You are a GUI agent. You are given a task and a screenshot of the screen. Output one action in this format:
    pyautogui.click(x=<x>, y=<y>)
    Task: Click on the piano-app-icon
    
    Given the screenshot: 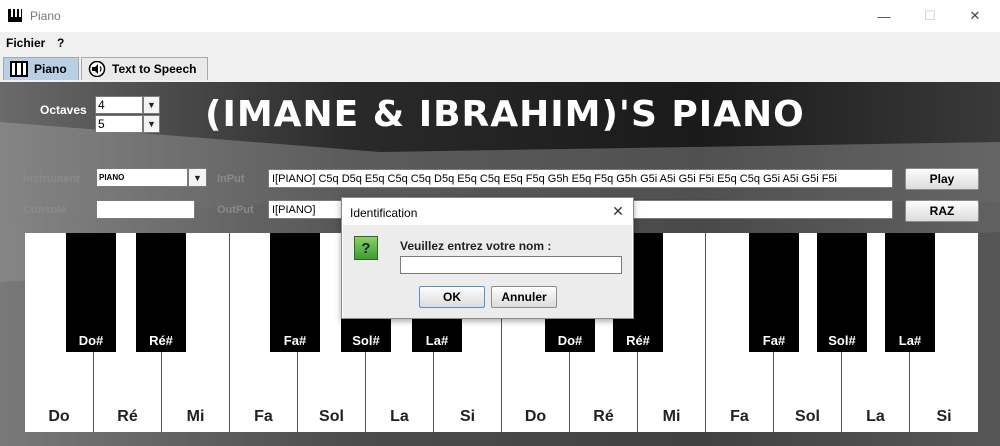 What is the action you would take?
    pyautogui.click(x=15, y=15)
    